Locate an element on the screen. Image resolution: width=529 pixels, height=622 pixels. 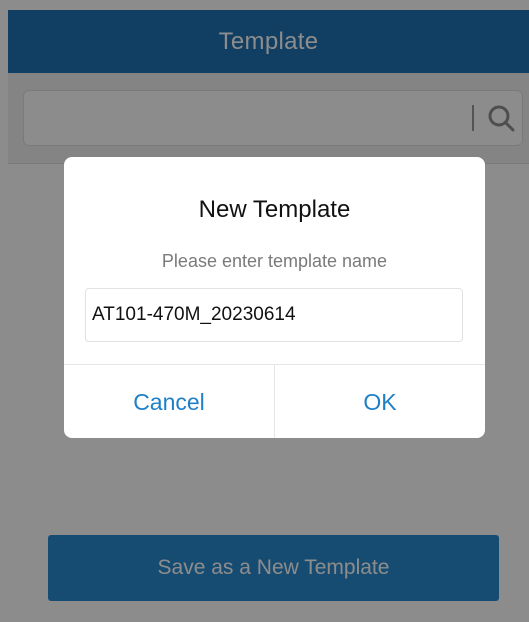
cancel-button: Cancel is located at coordinates (169, 401).